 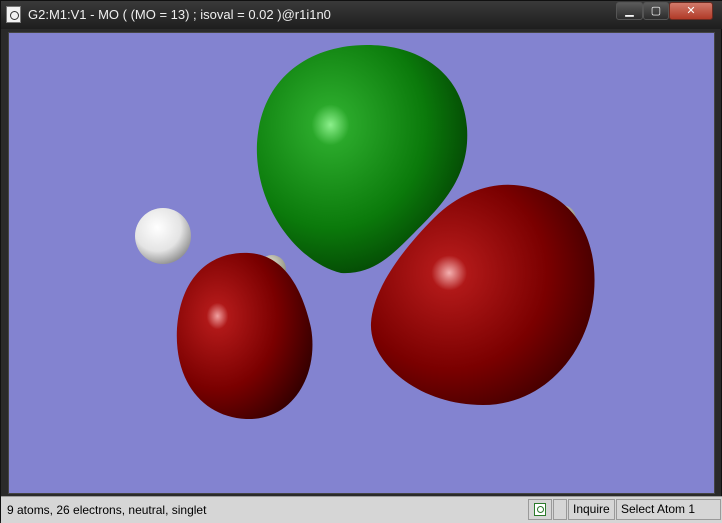 I want to click on window-document-icon, so click(x=13, y=14).